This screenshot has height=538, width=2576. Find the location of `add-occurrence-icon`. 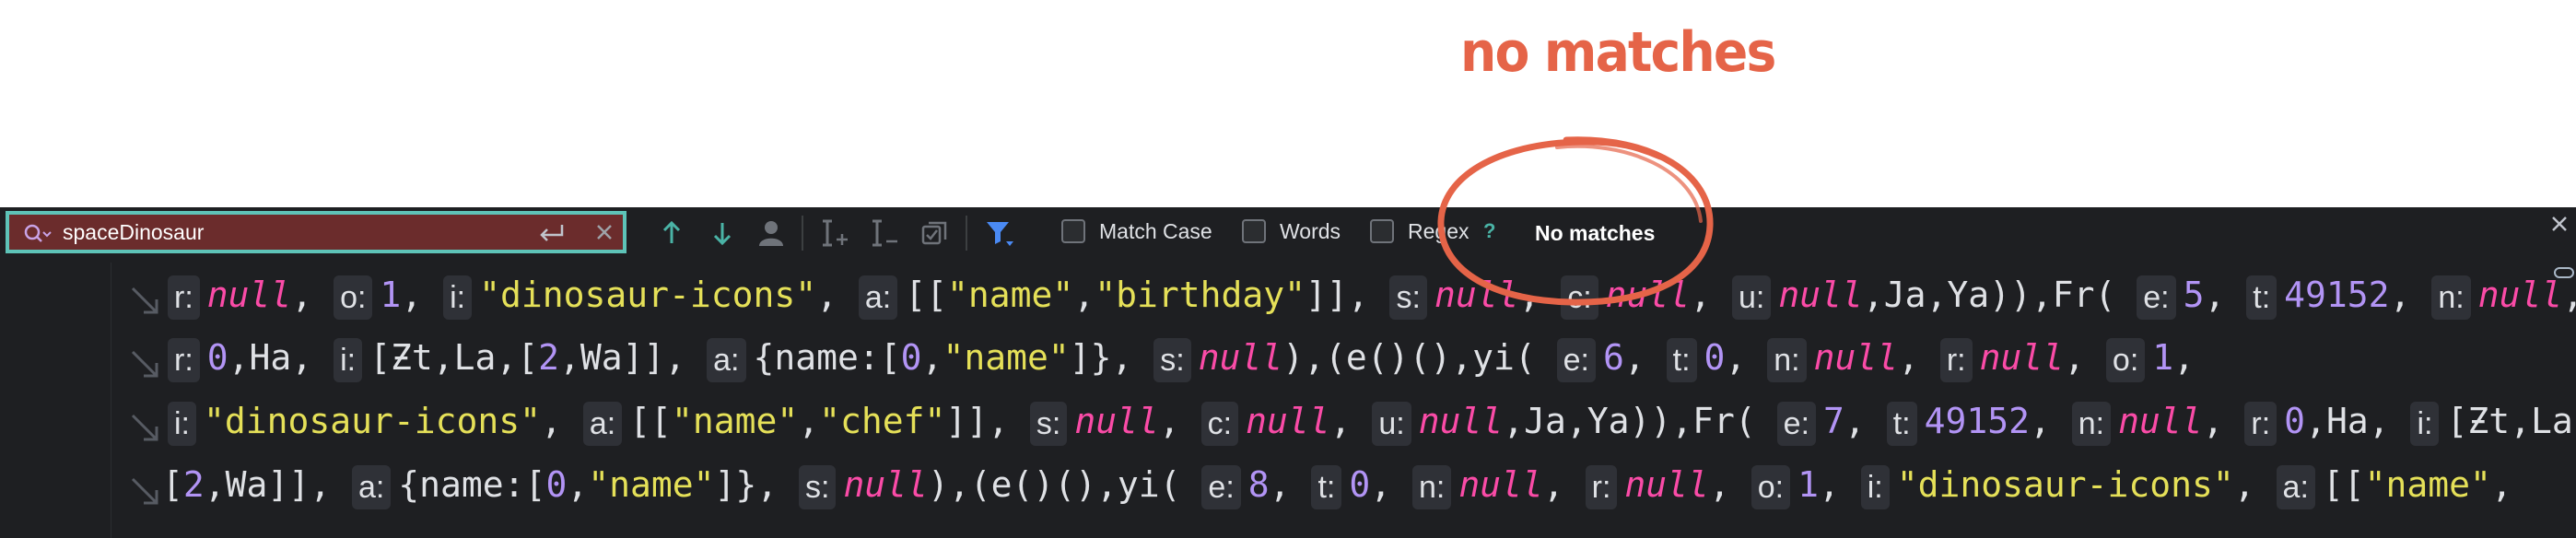

add-occurrence-icon is located at coordinates (835, 233).